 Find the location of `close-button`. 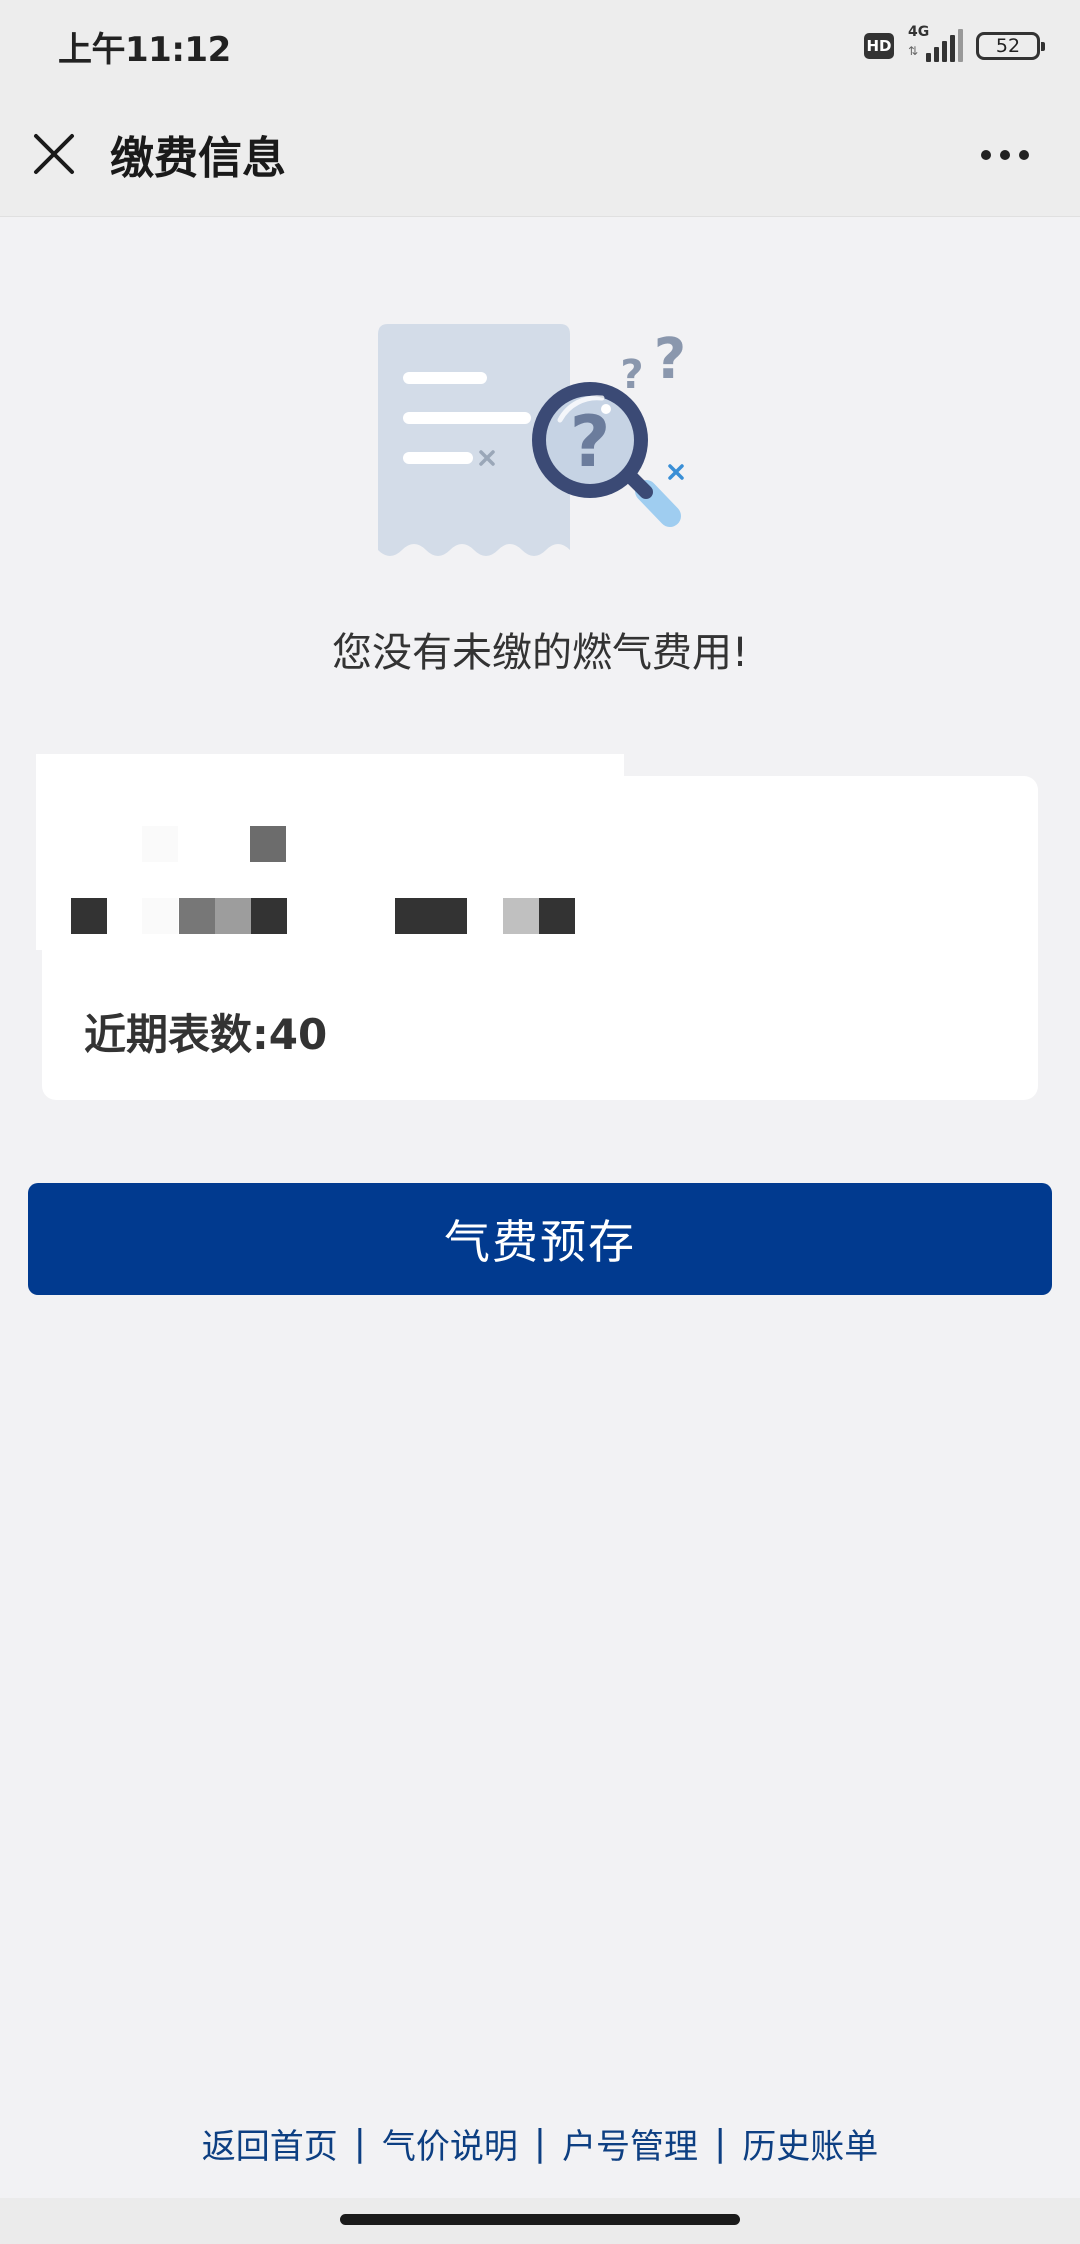

close-button is located at coordinates (54, 154).